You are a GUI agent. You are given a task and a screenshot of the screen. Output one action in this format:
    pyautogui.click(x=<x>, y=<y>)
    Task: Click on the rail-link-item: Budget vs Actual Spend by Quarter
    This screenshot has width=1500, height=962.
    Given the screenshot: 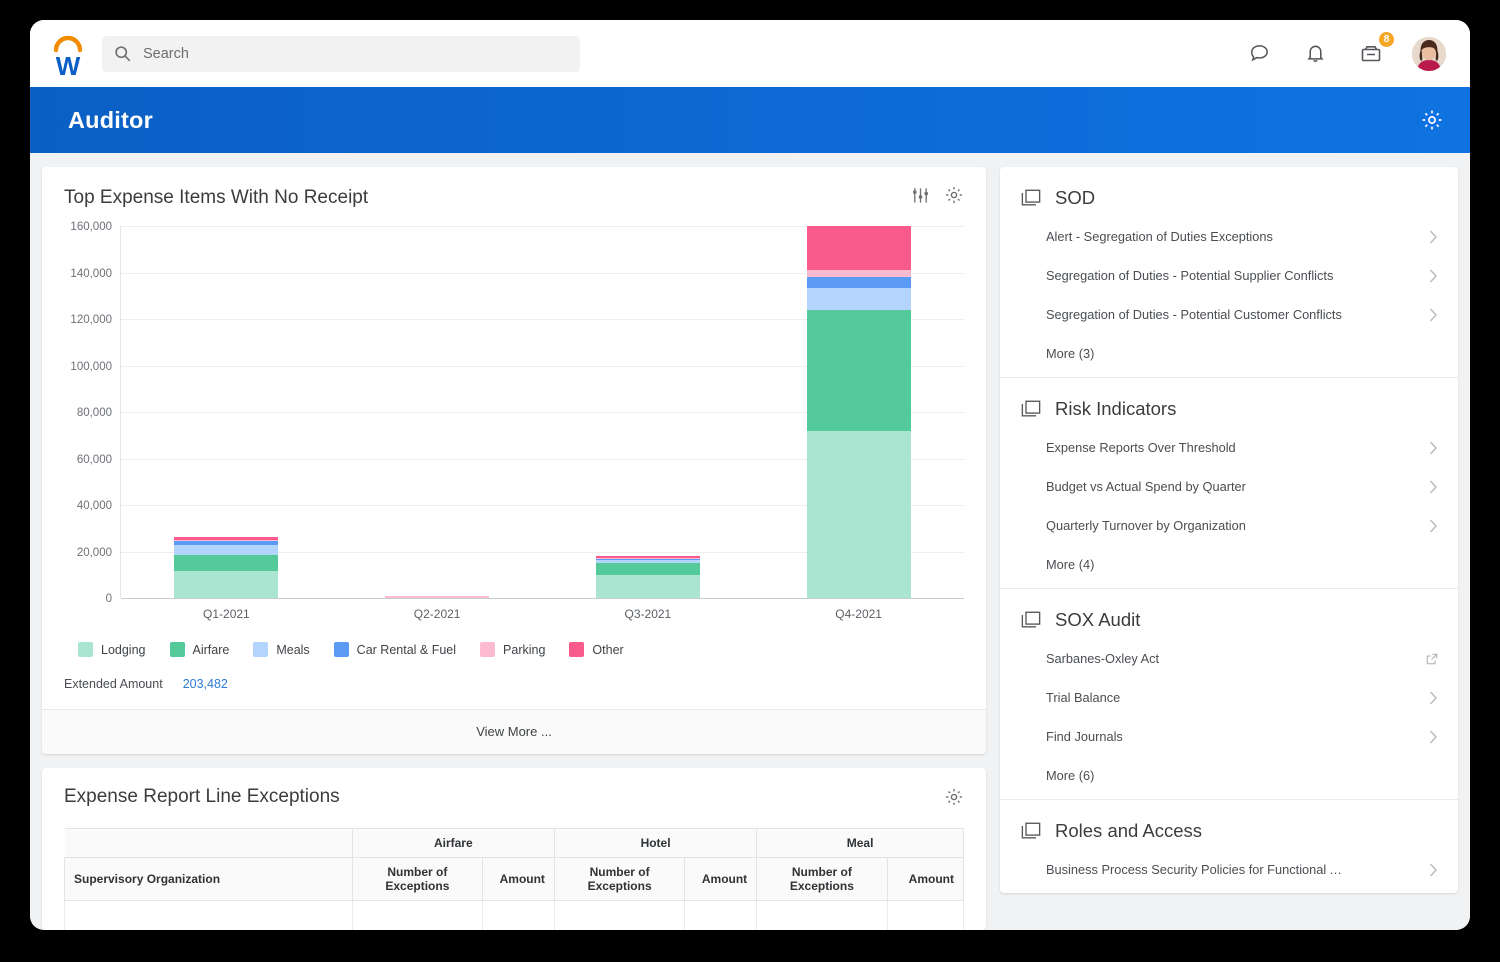 What is the action you would take?
    pyautogui.click(x=1229, y=486)
    